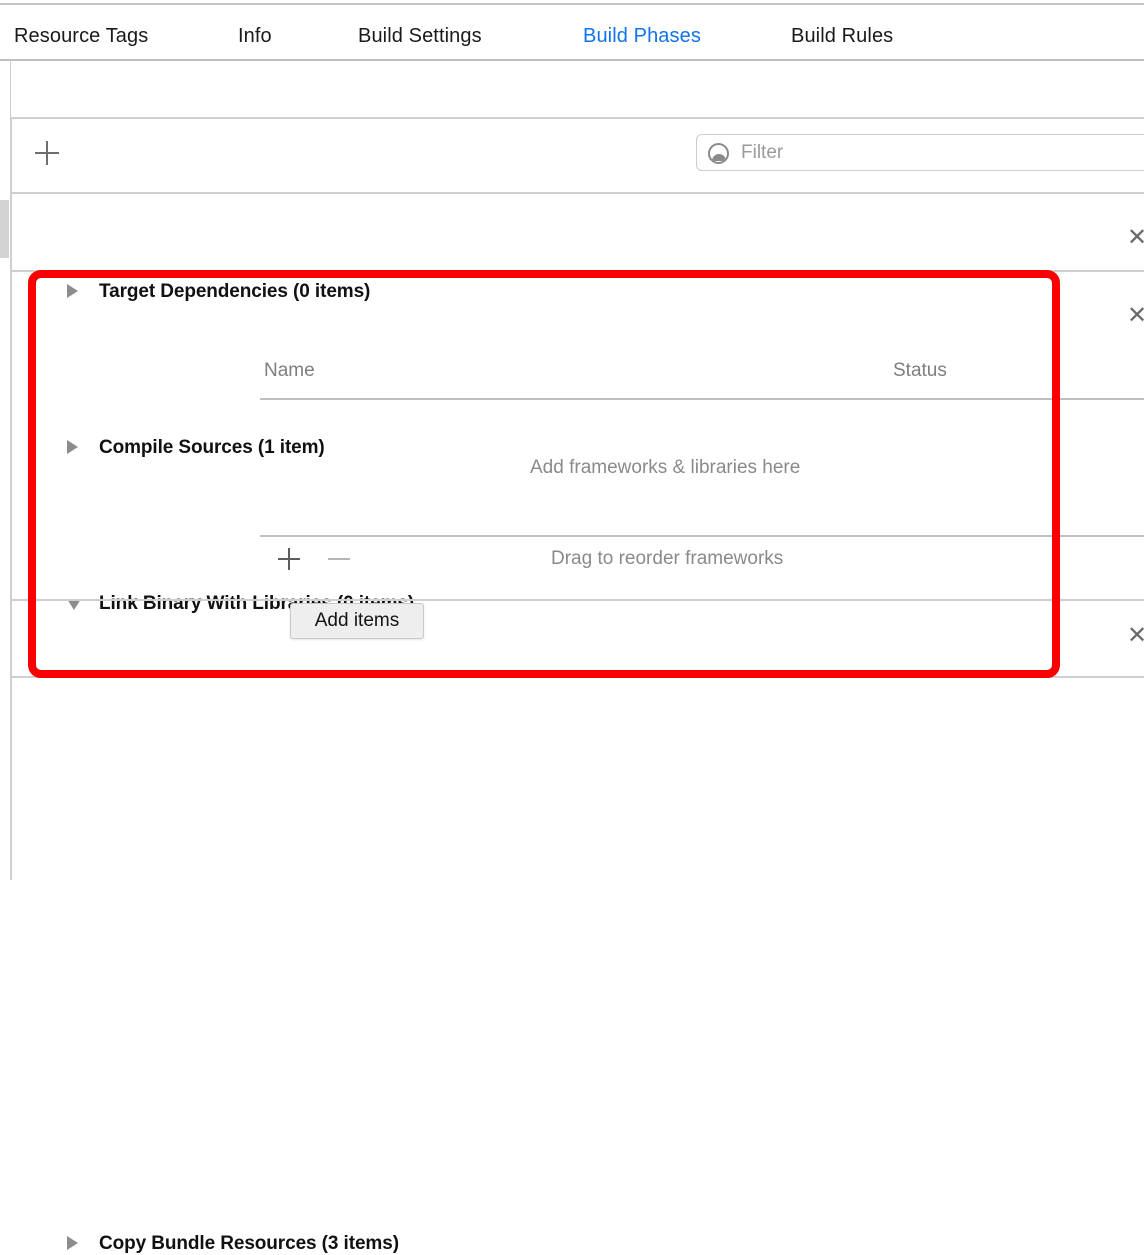 The image size is (1144, 1255). I want to click on link-binary-add-button, so click(289, 559).